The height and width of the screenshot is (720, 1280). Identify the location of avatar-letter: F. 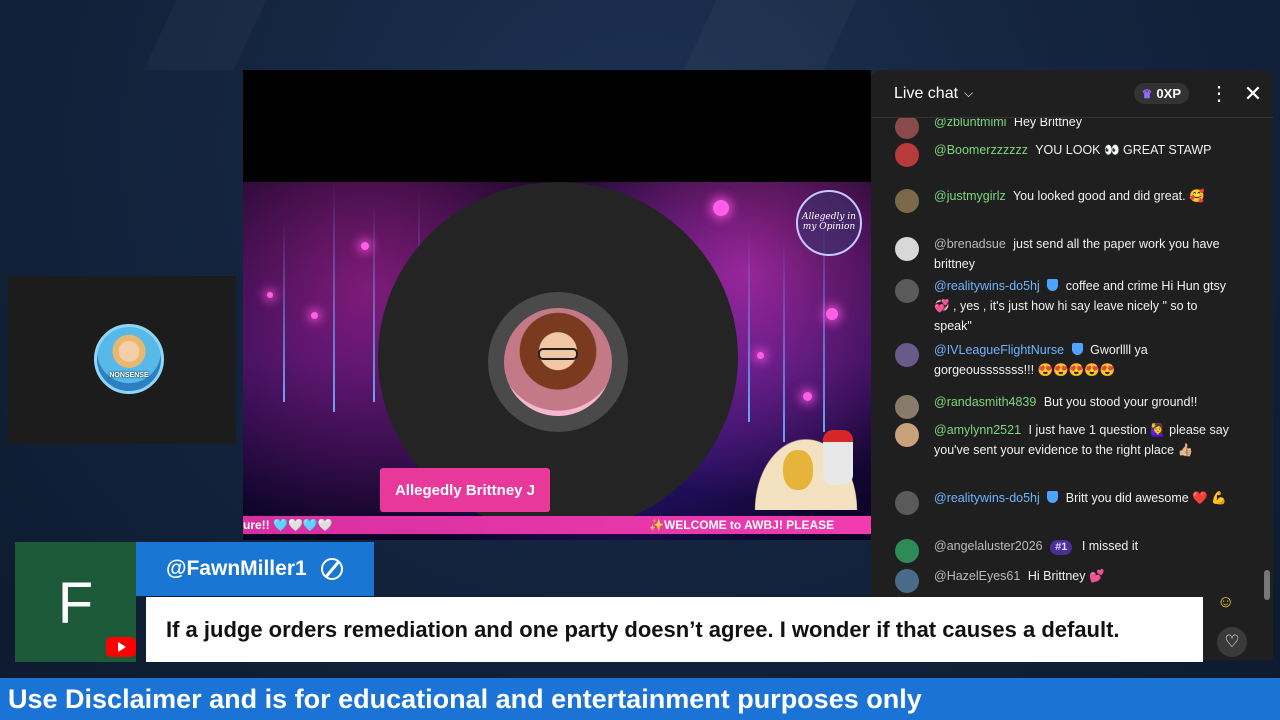
(75, 603).